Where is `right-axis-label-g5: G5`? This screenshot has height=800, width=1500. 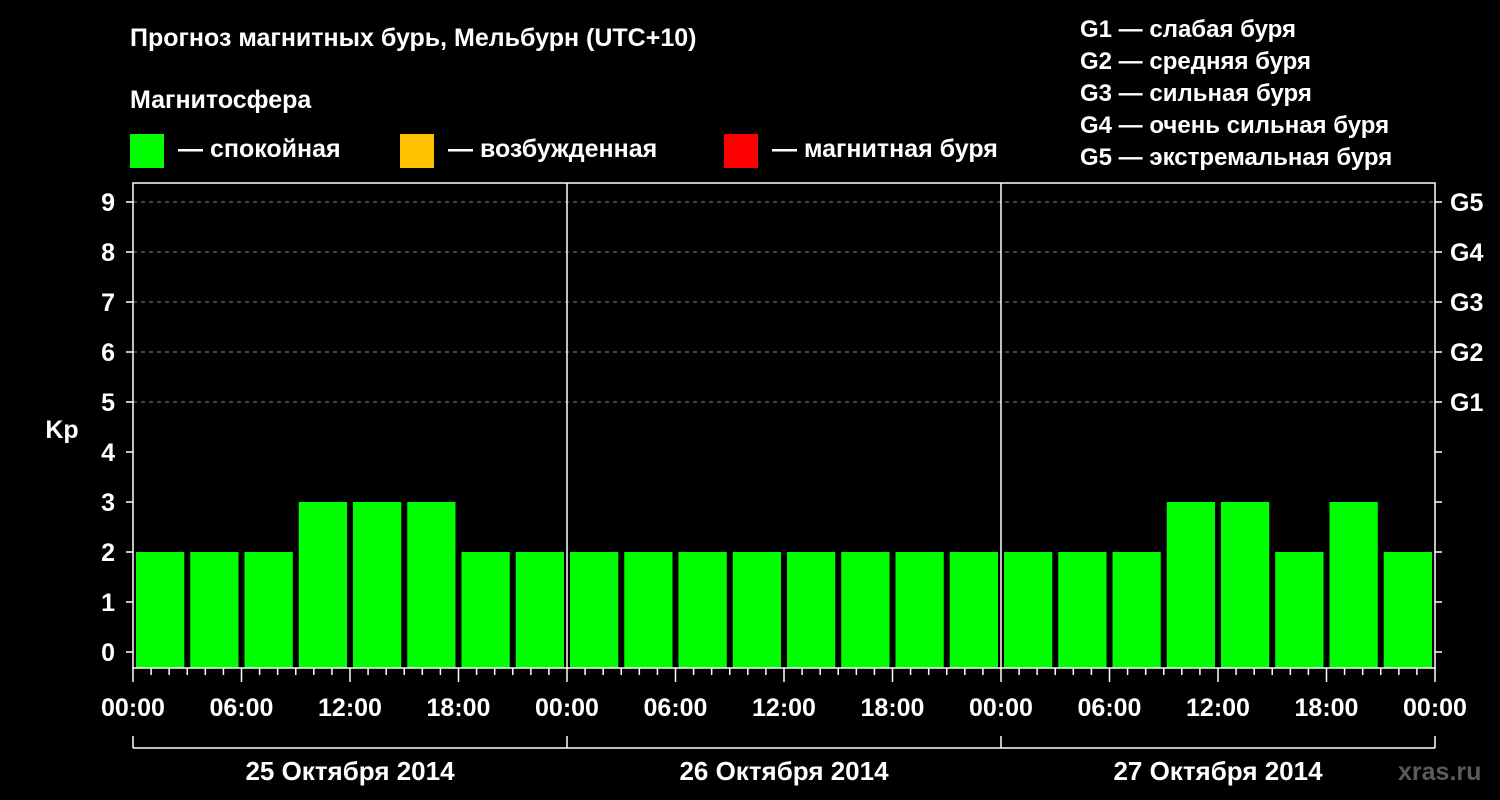
right-axis-label-g5: G5 is located at coordinates (1466, 203).